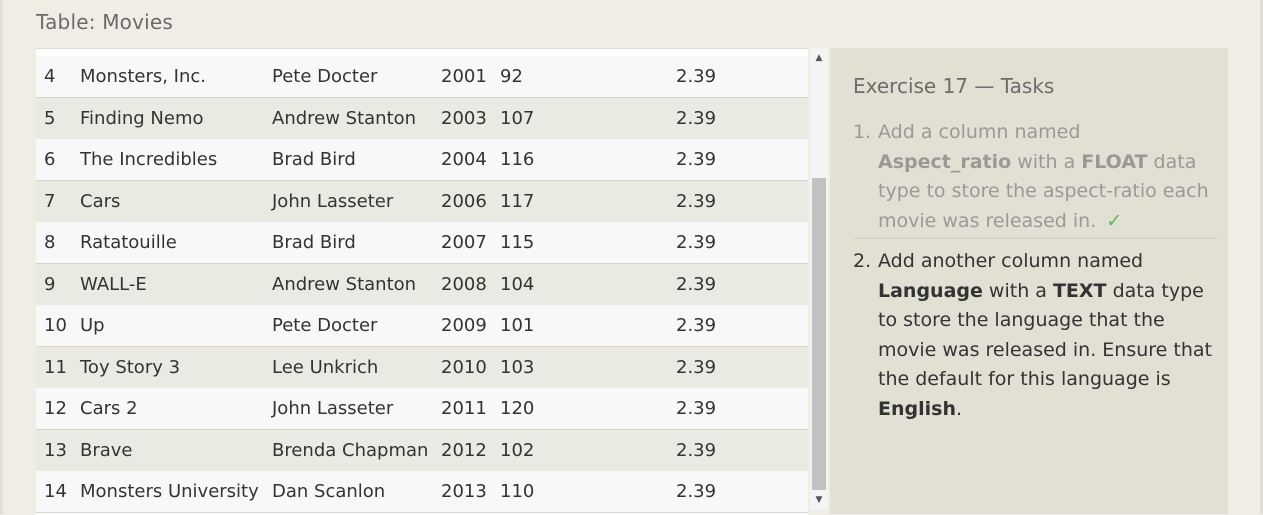 This screenshot has width=1263, height=515. I want to click on cell-title: Up, so click(92, 325).